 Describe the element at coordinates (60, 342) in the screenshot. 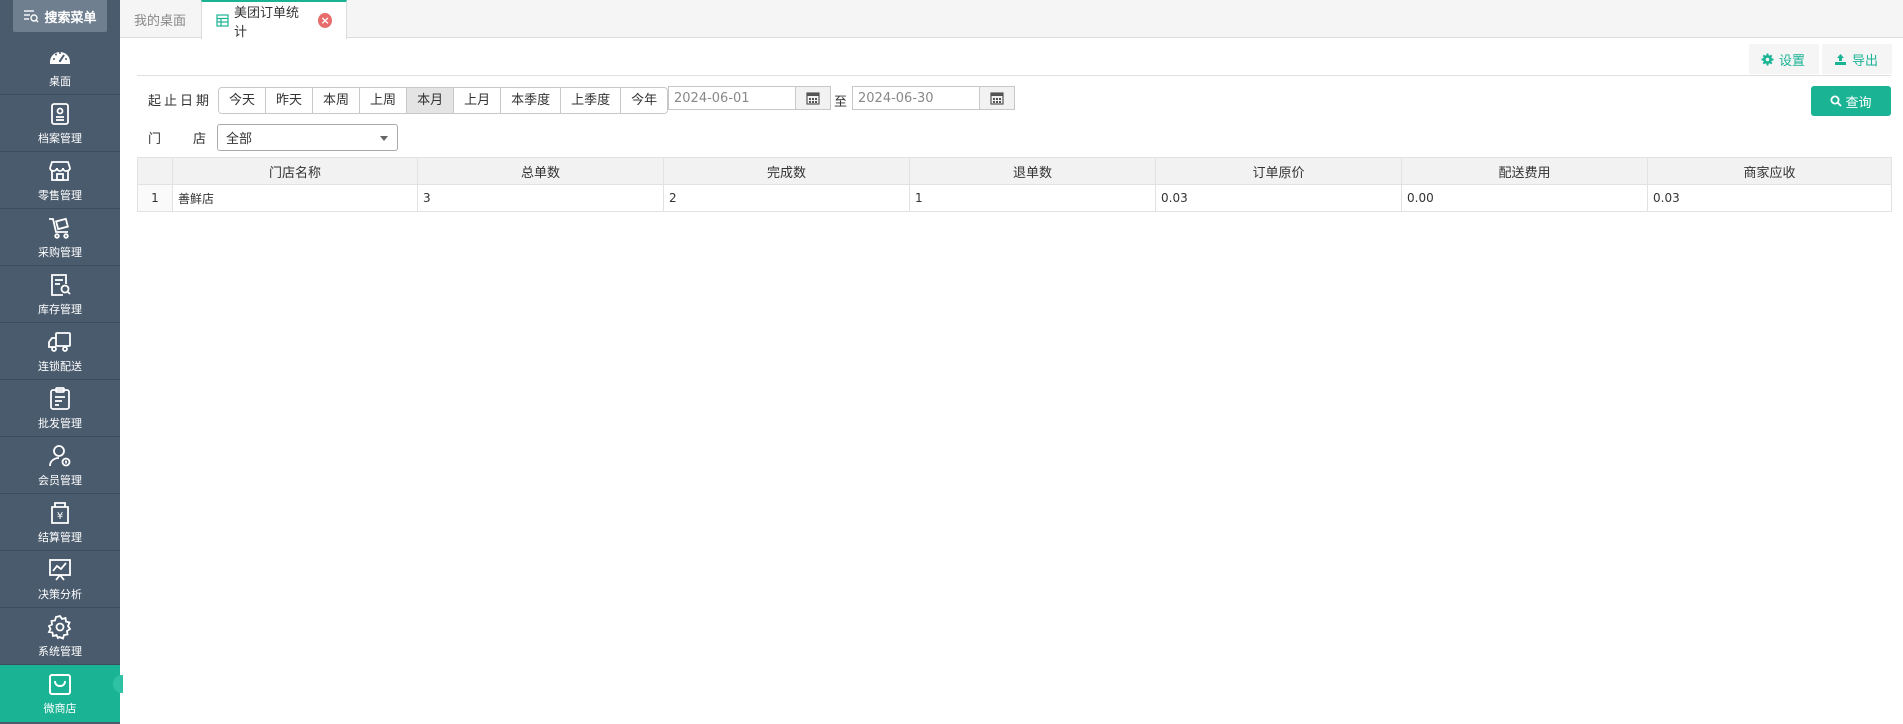

I see `truck-icon` at that location.